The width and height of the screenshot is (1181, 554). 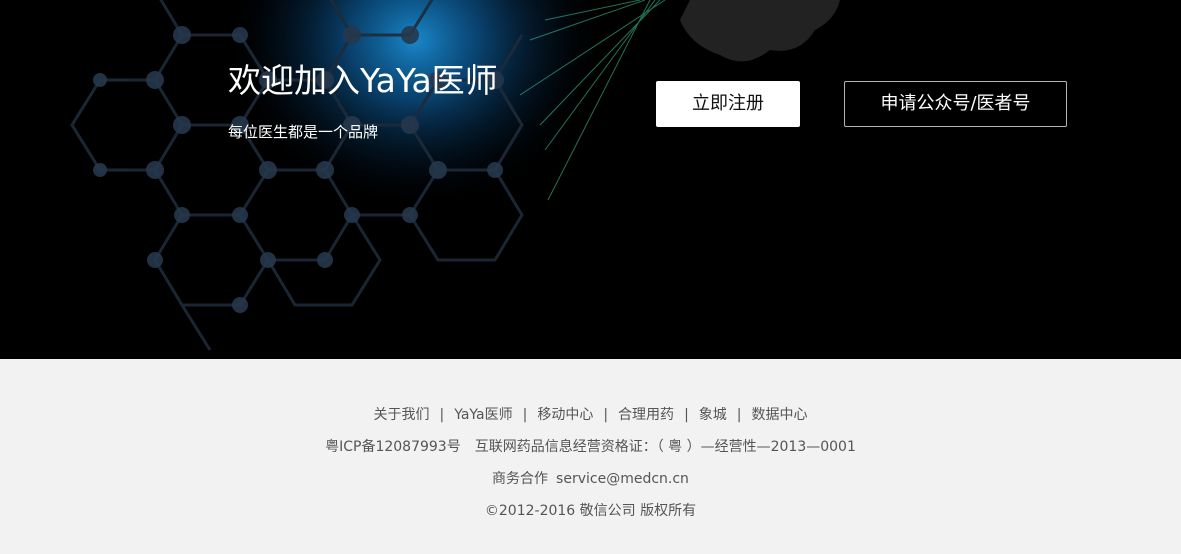 I want to click on footer-links: 关于我们 | YaYa医师 | 移动中心 | 合理用药 | 象城 | 数据中心, so click(x=590, y=415).